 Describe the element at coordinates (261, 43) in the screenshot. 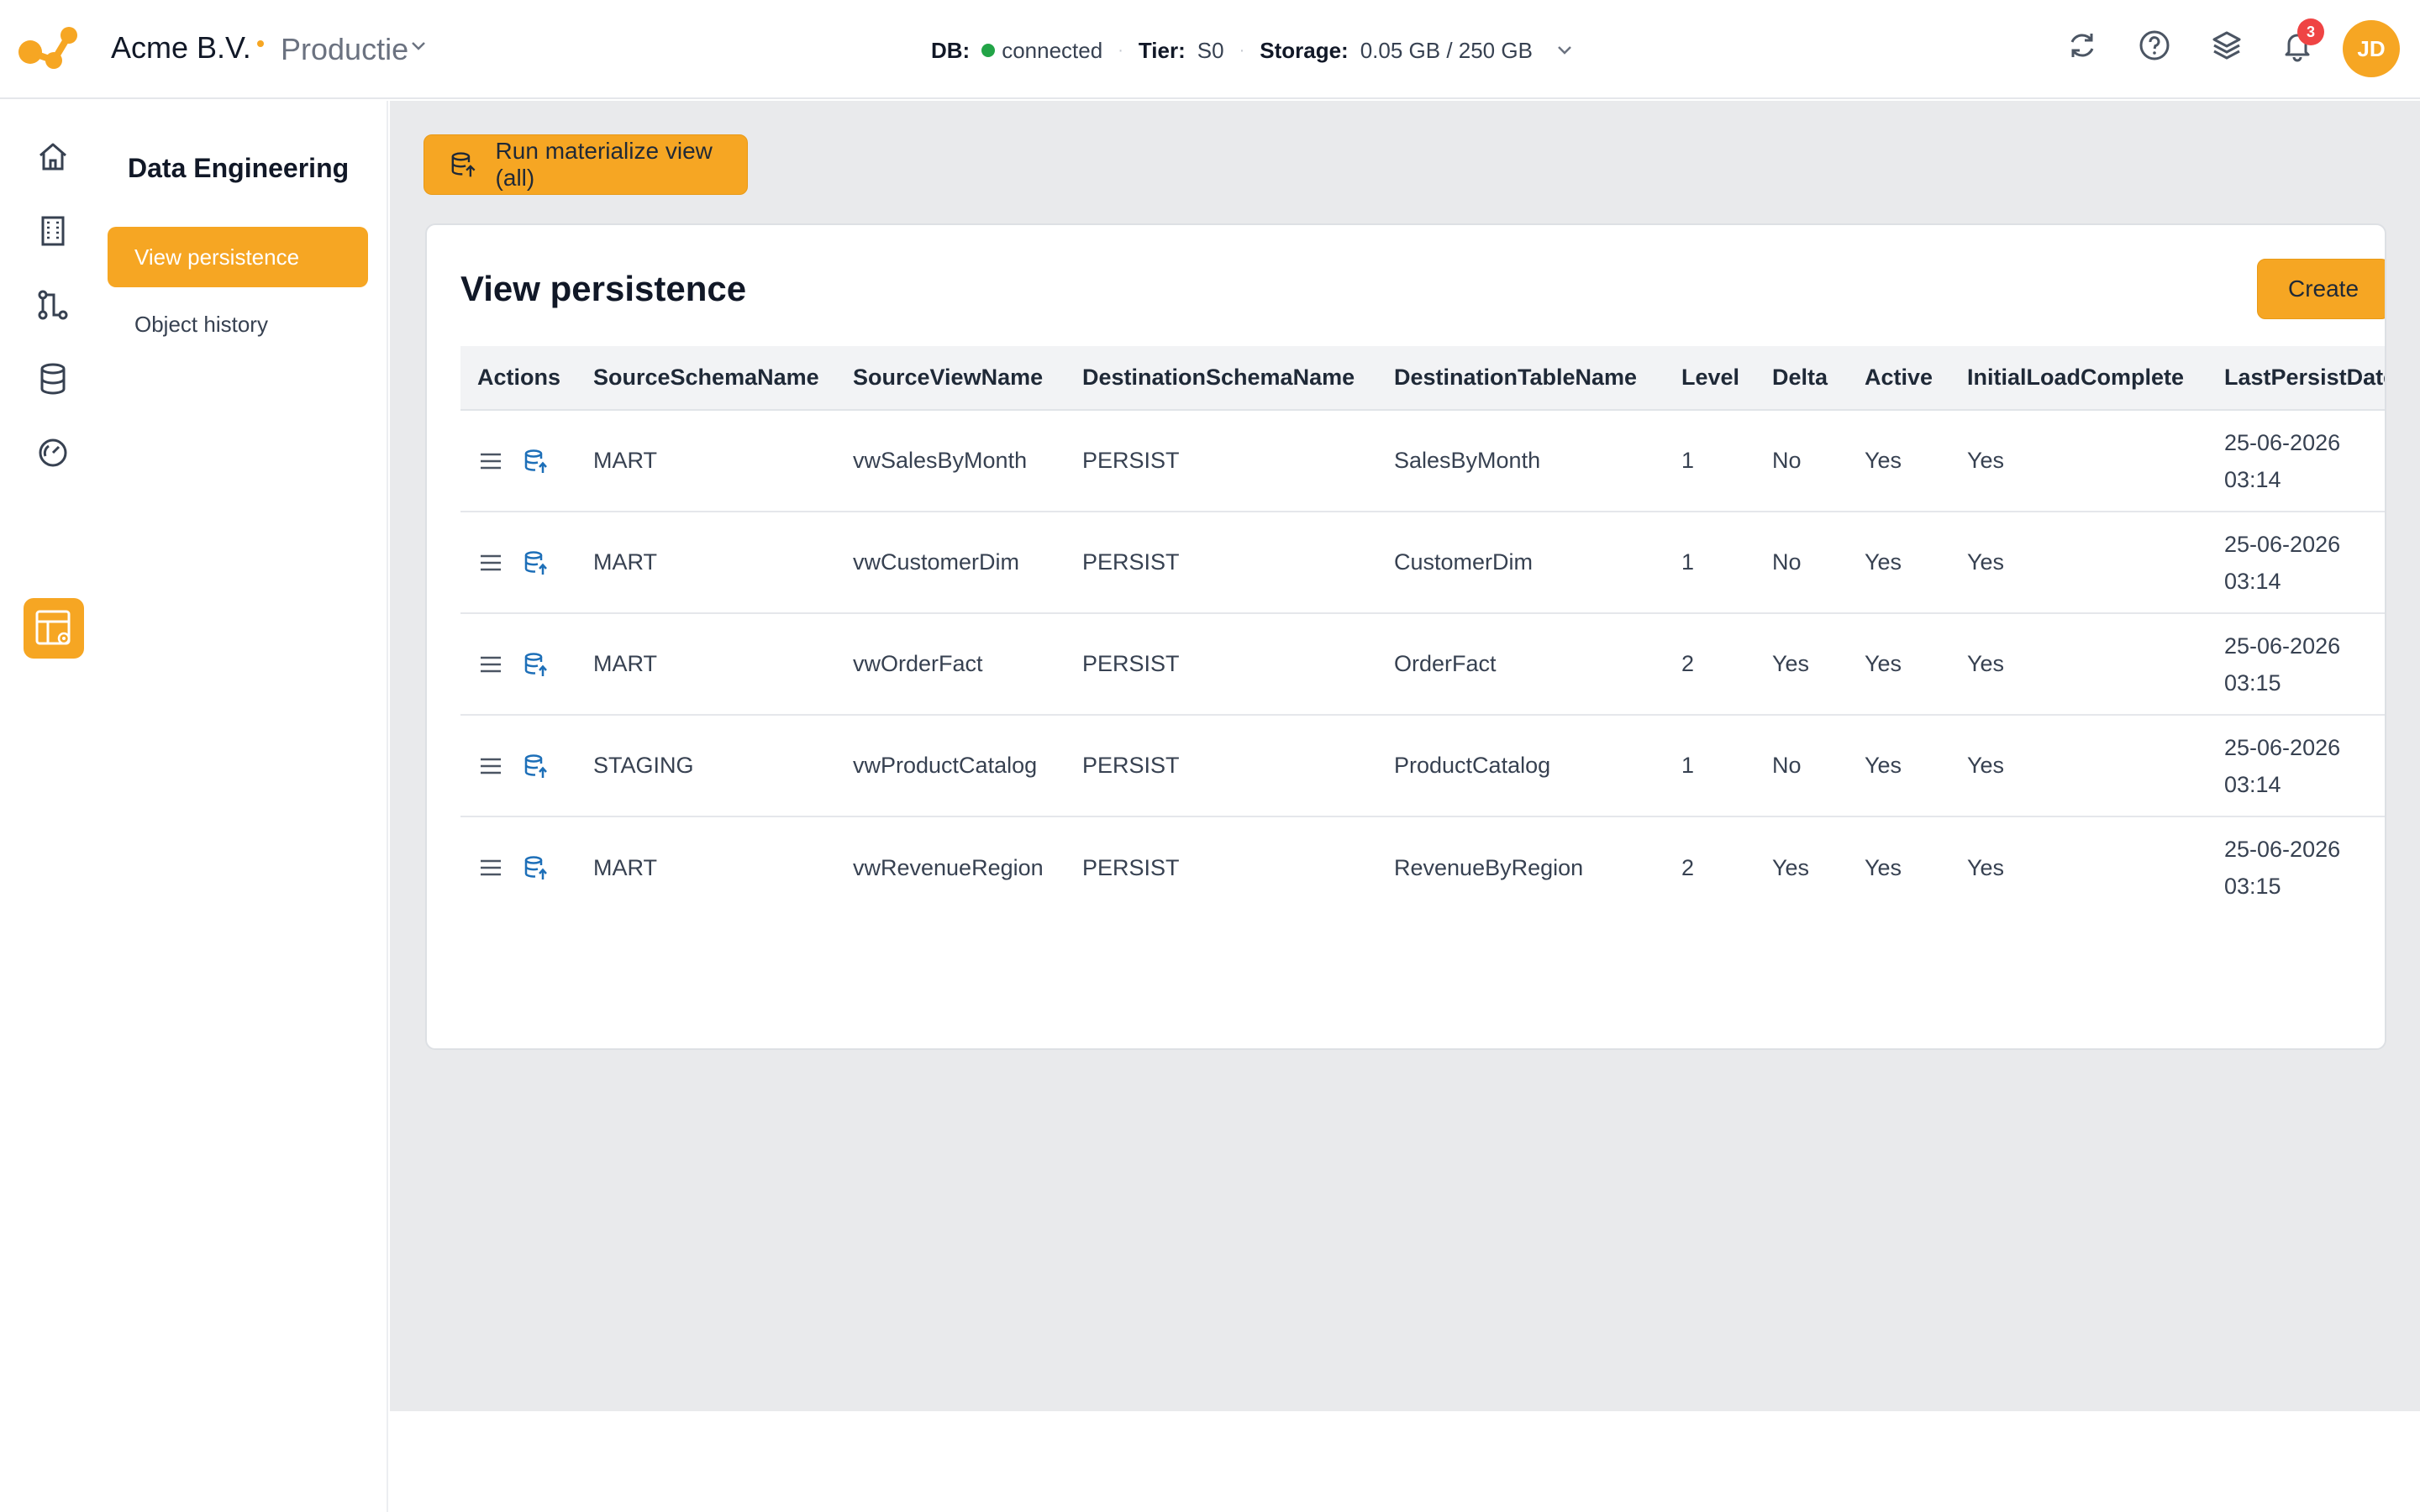

I see `separator-dot` at that location.